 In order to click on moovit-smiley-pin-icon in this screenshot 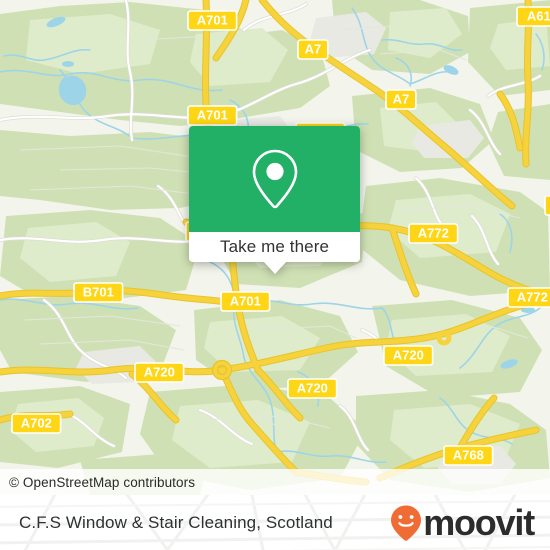, I will do `click(406, 523)`.